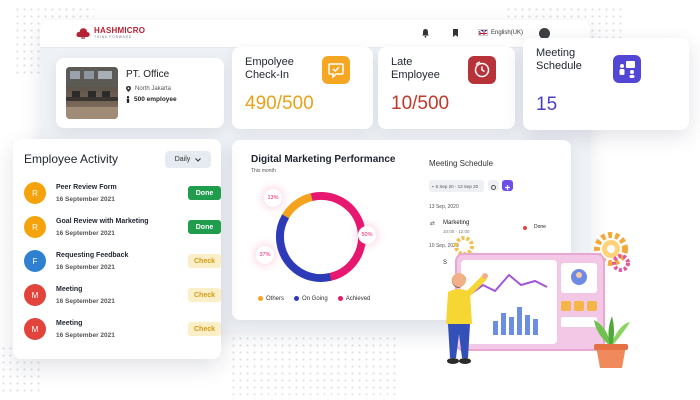 This screenshot has height=400, width=700. I want to click on office-employees: 500 employee, so click(151, 99).